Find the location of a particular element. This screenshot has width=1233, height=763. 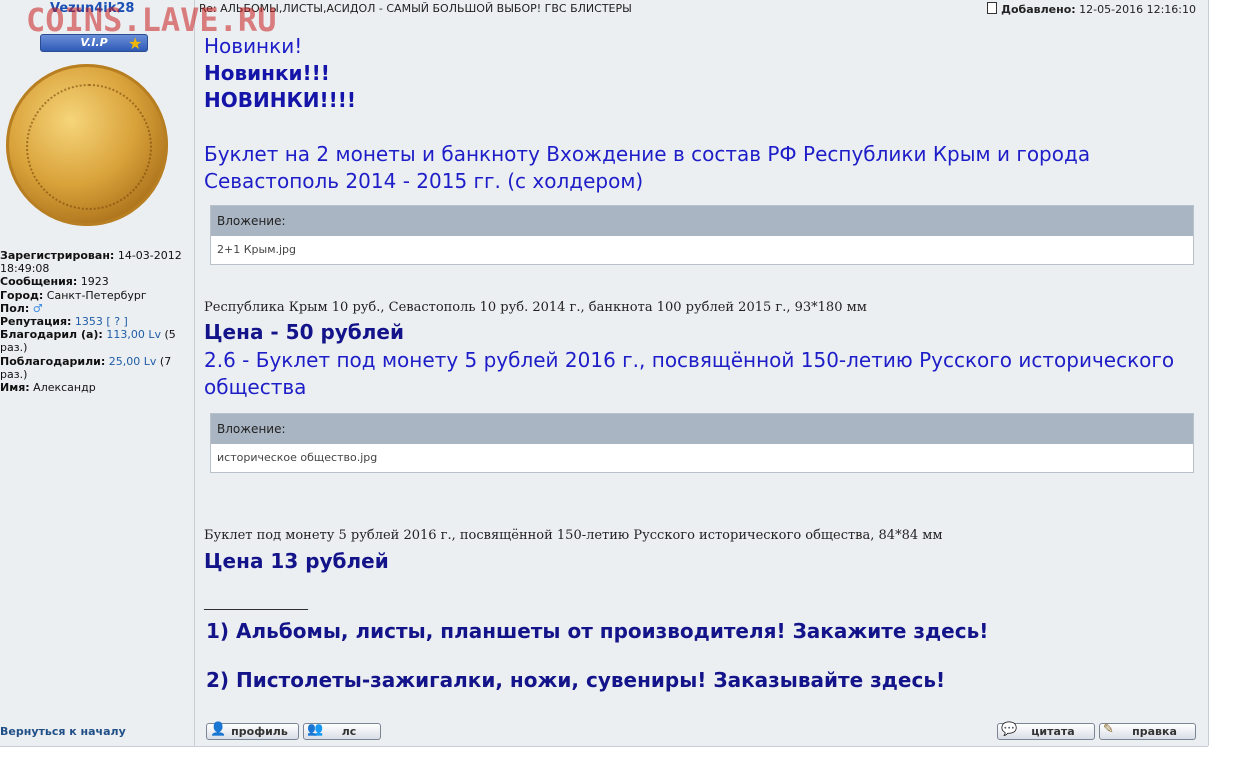

male-icon: ♂ is located at coordinates (37, 308).